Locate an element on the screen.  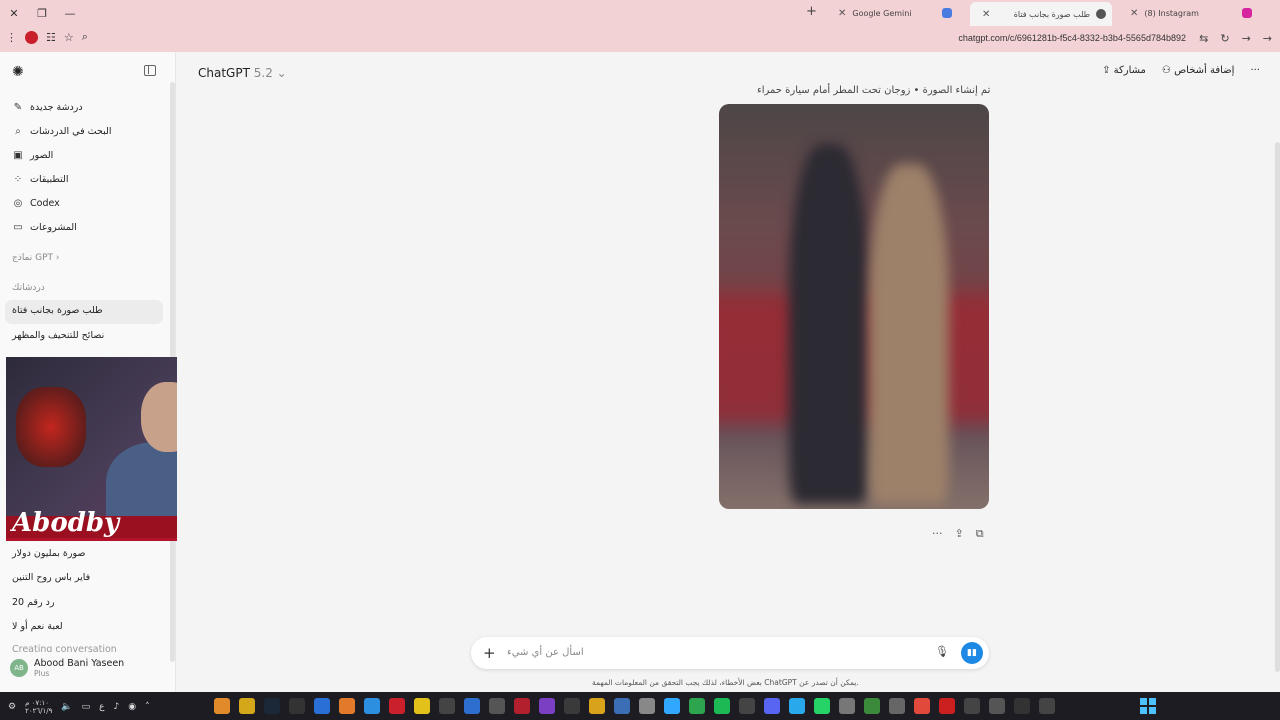
close-window-icon: ✕ is located at coordinates (14, 13).